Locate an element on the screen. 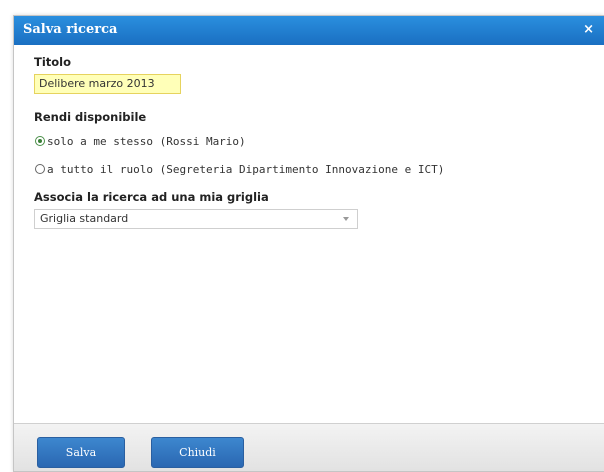  title-label: Titolo is located at coordinates (53, 62).